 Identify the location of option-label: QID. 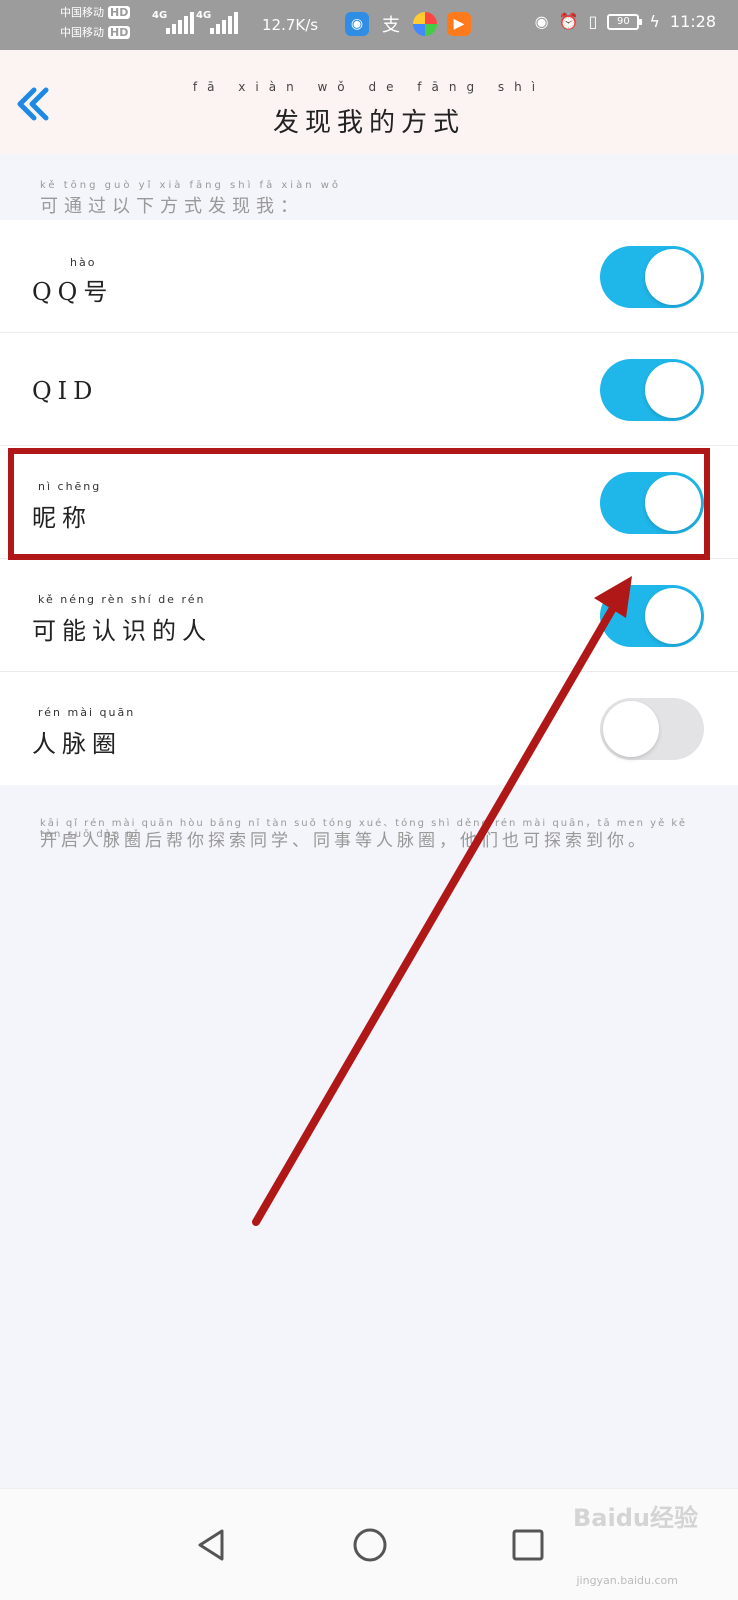
(65, 391).